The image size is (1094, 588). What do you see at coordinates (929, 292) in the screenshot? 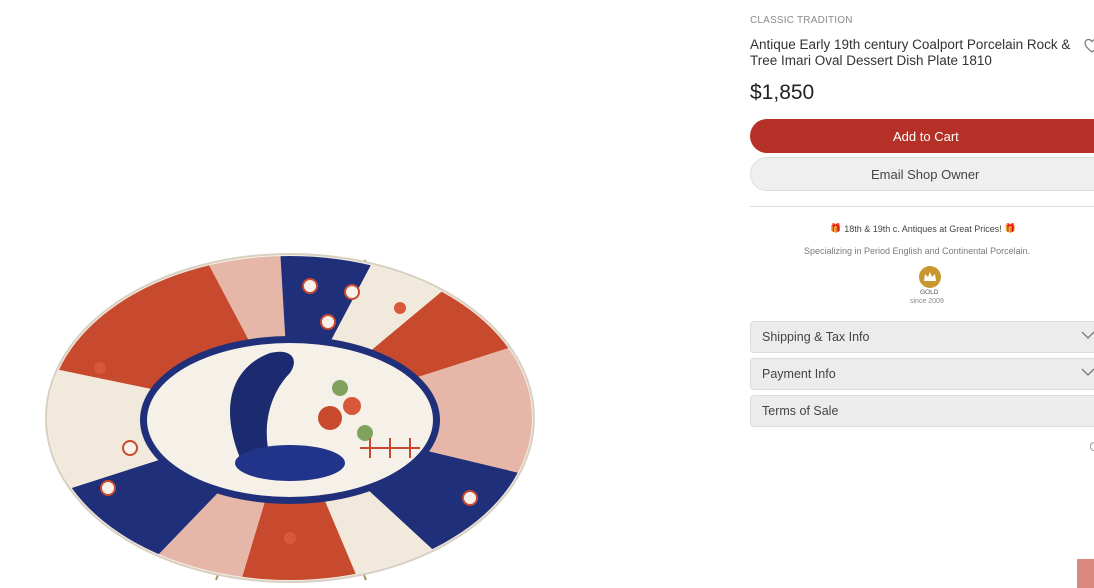
I see `membership-level: GOLD` at bounding box center [929, 292].